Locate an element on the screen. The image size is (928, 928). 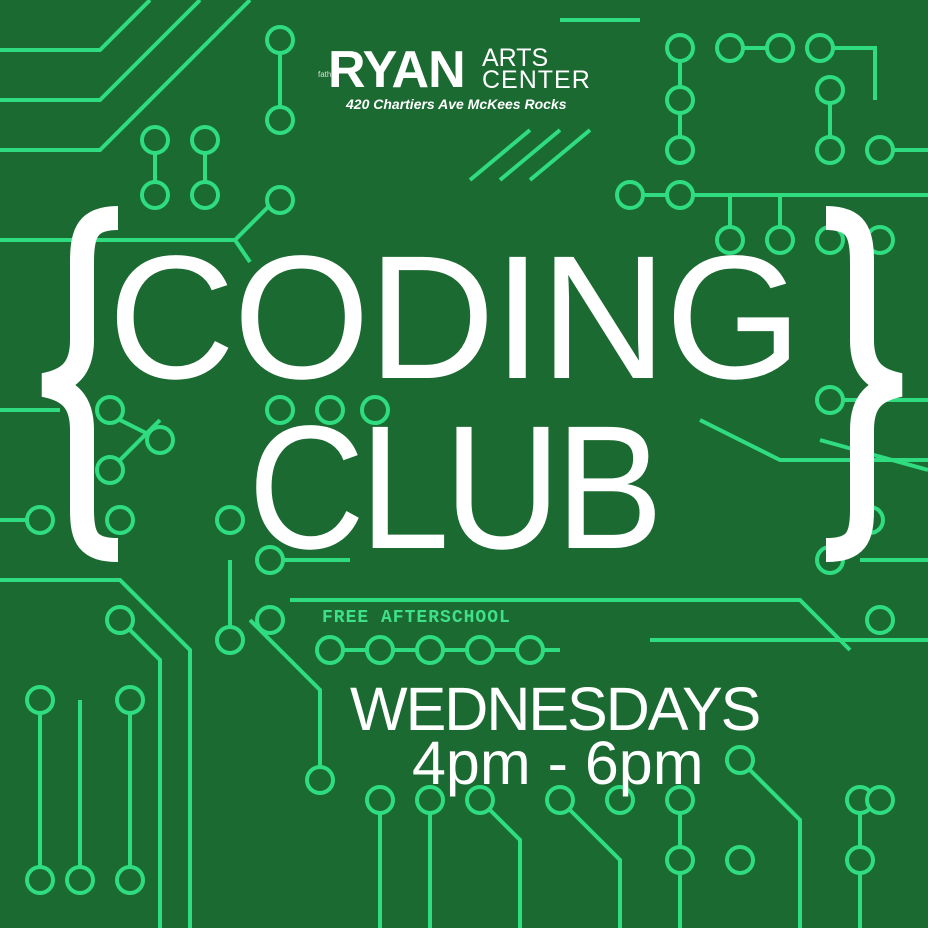
schedule-time: 4pm - 6pm is located at coordinates (558, 763).